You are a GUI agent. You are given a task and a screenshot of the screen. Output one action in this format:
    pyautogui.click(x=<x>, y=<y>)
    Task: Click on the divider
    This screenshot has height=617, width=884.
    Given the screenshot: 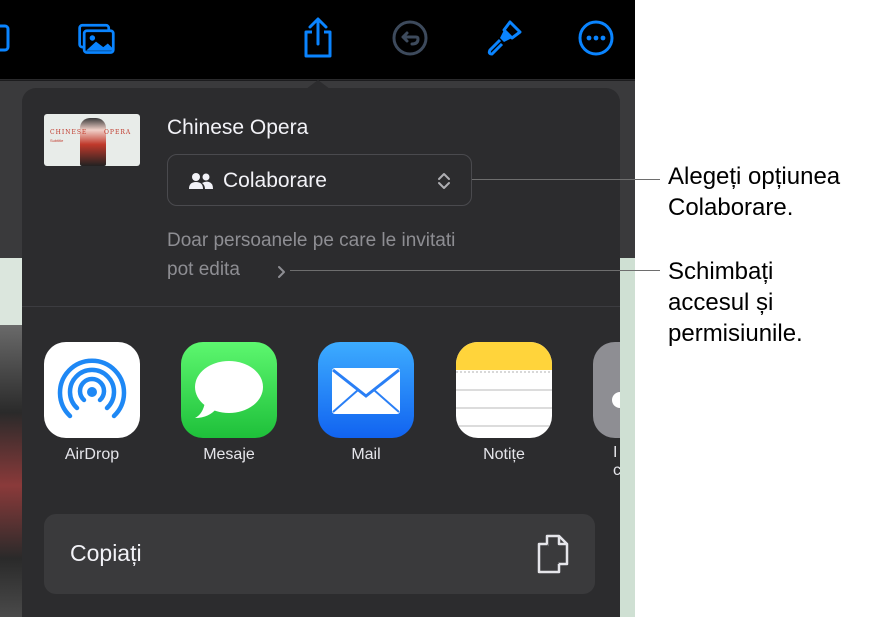 What is the action you would take?
    pyautogui.click(x=321, y=306)
    